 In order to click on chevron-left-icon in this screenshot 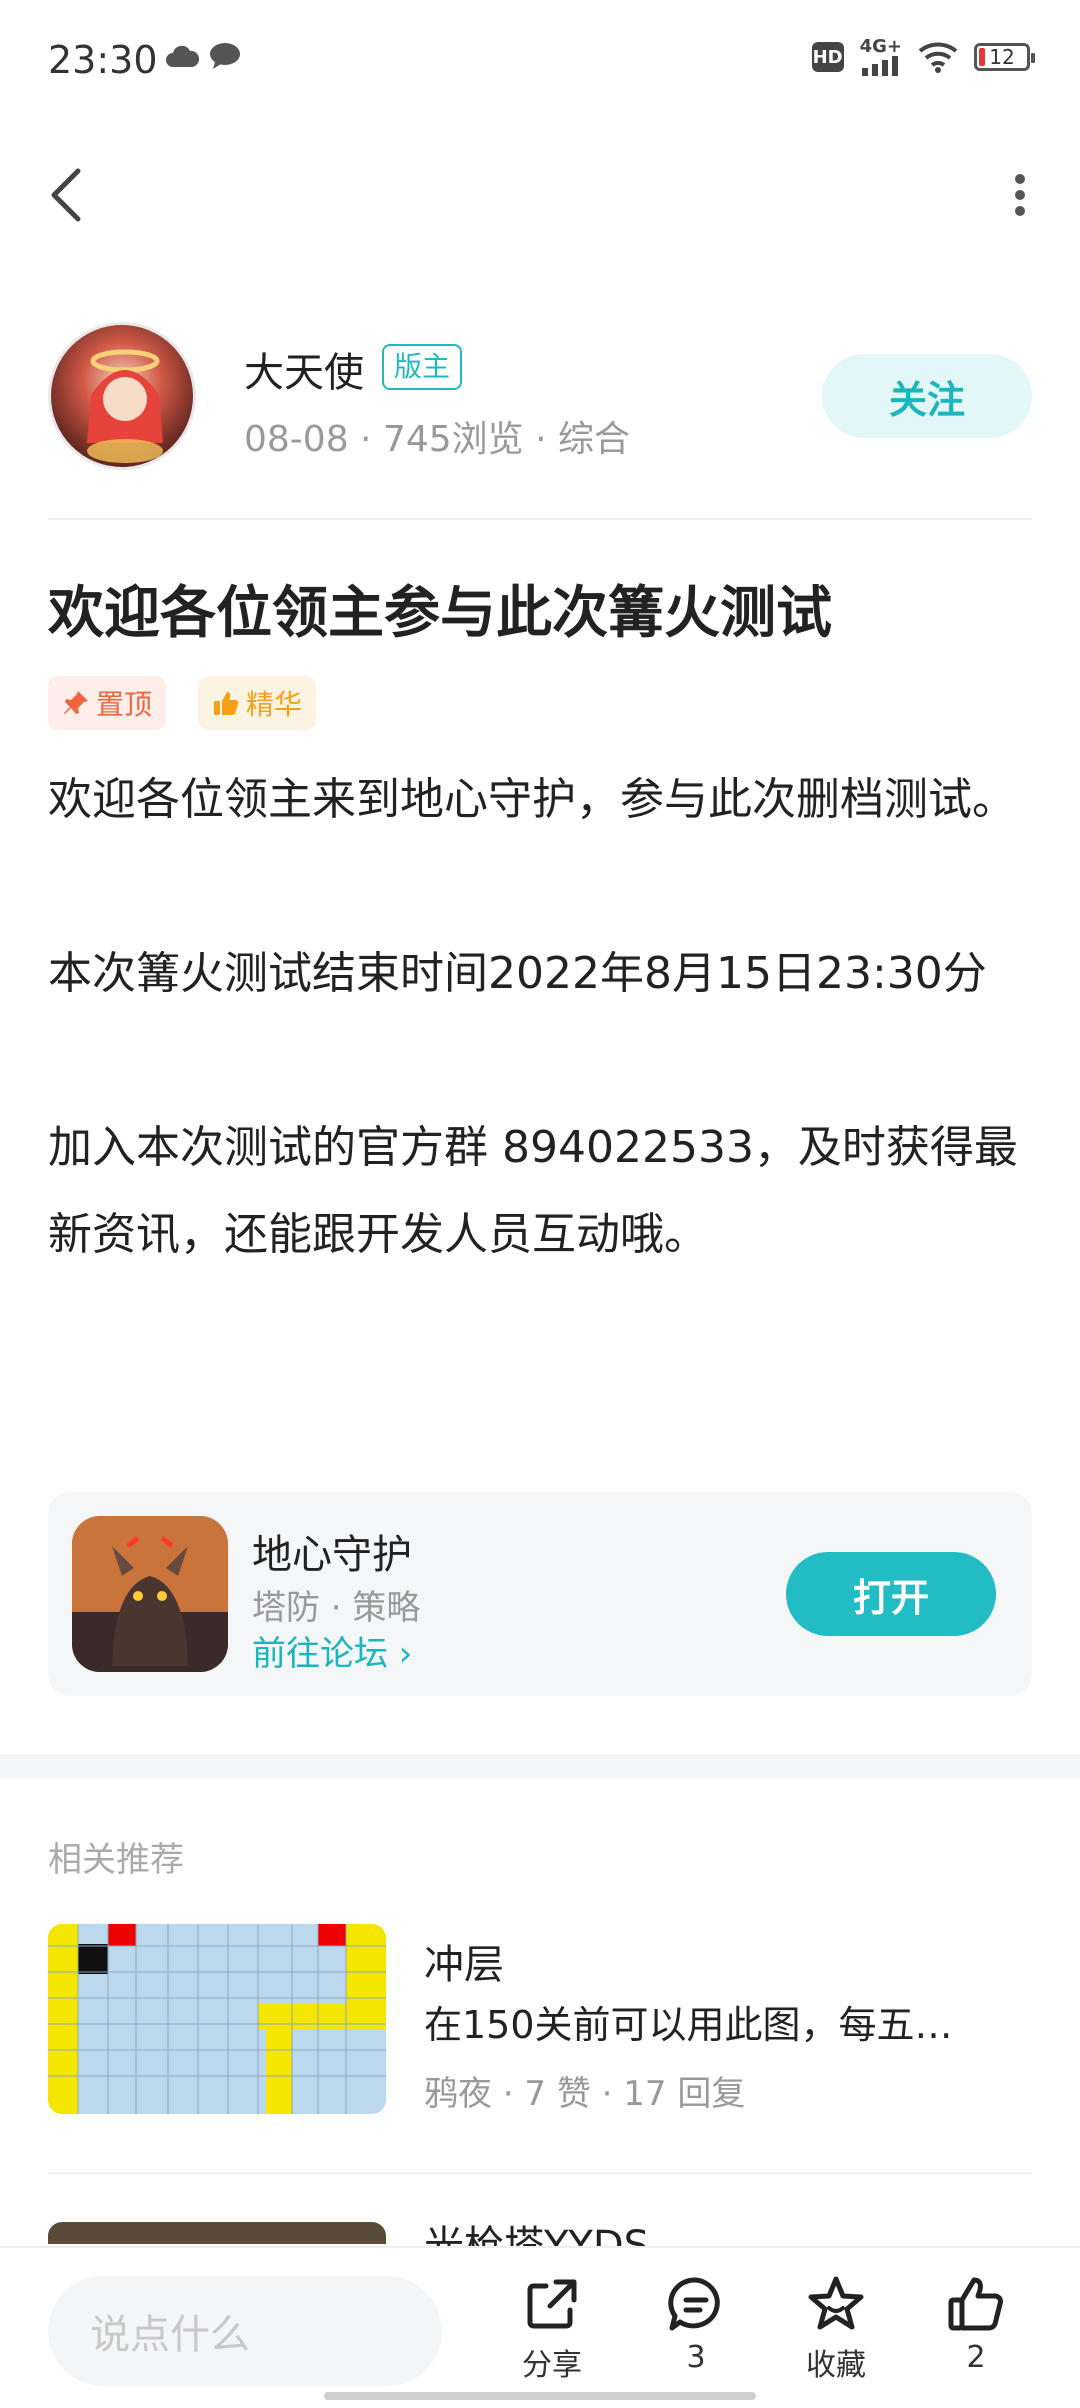, I will do `click(66, 195)`.